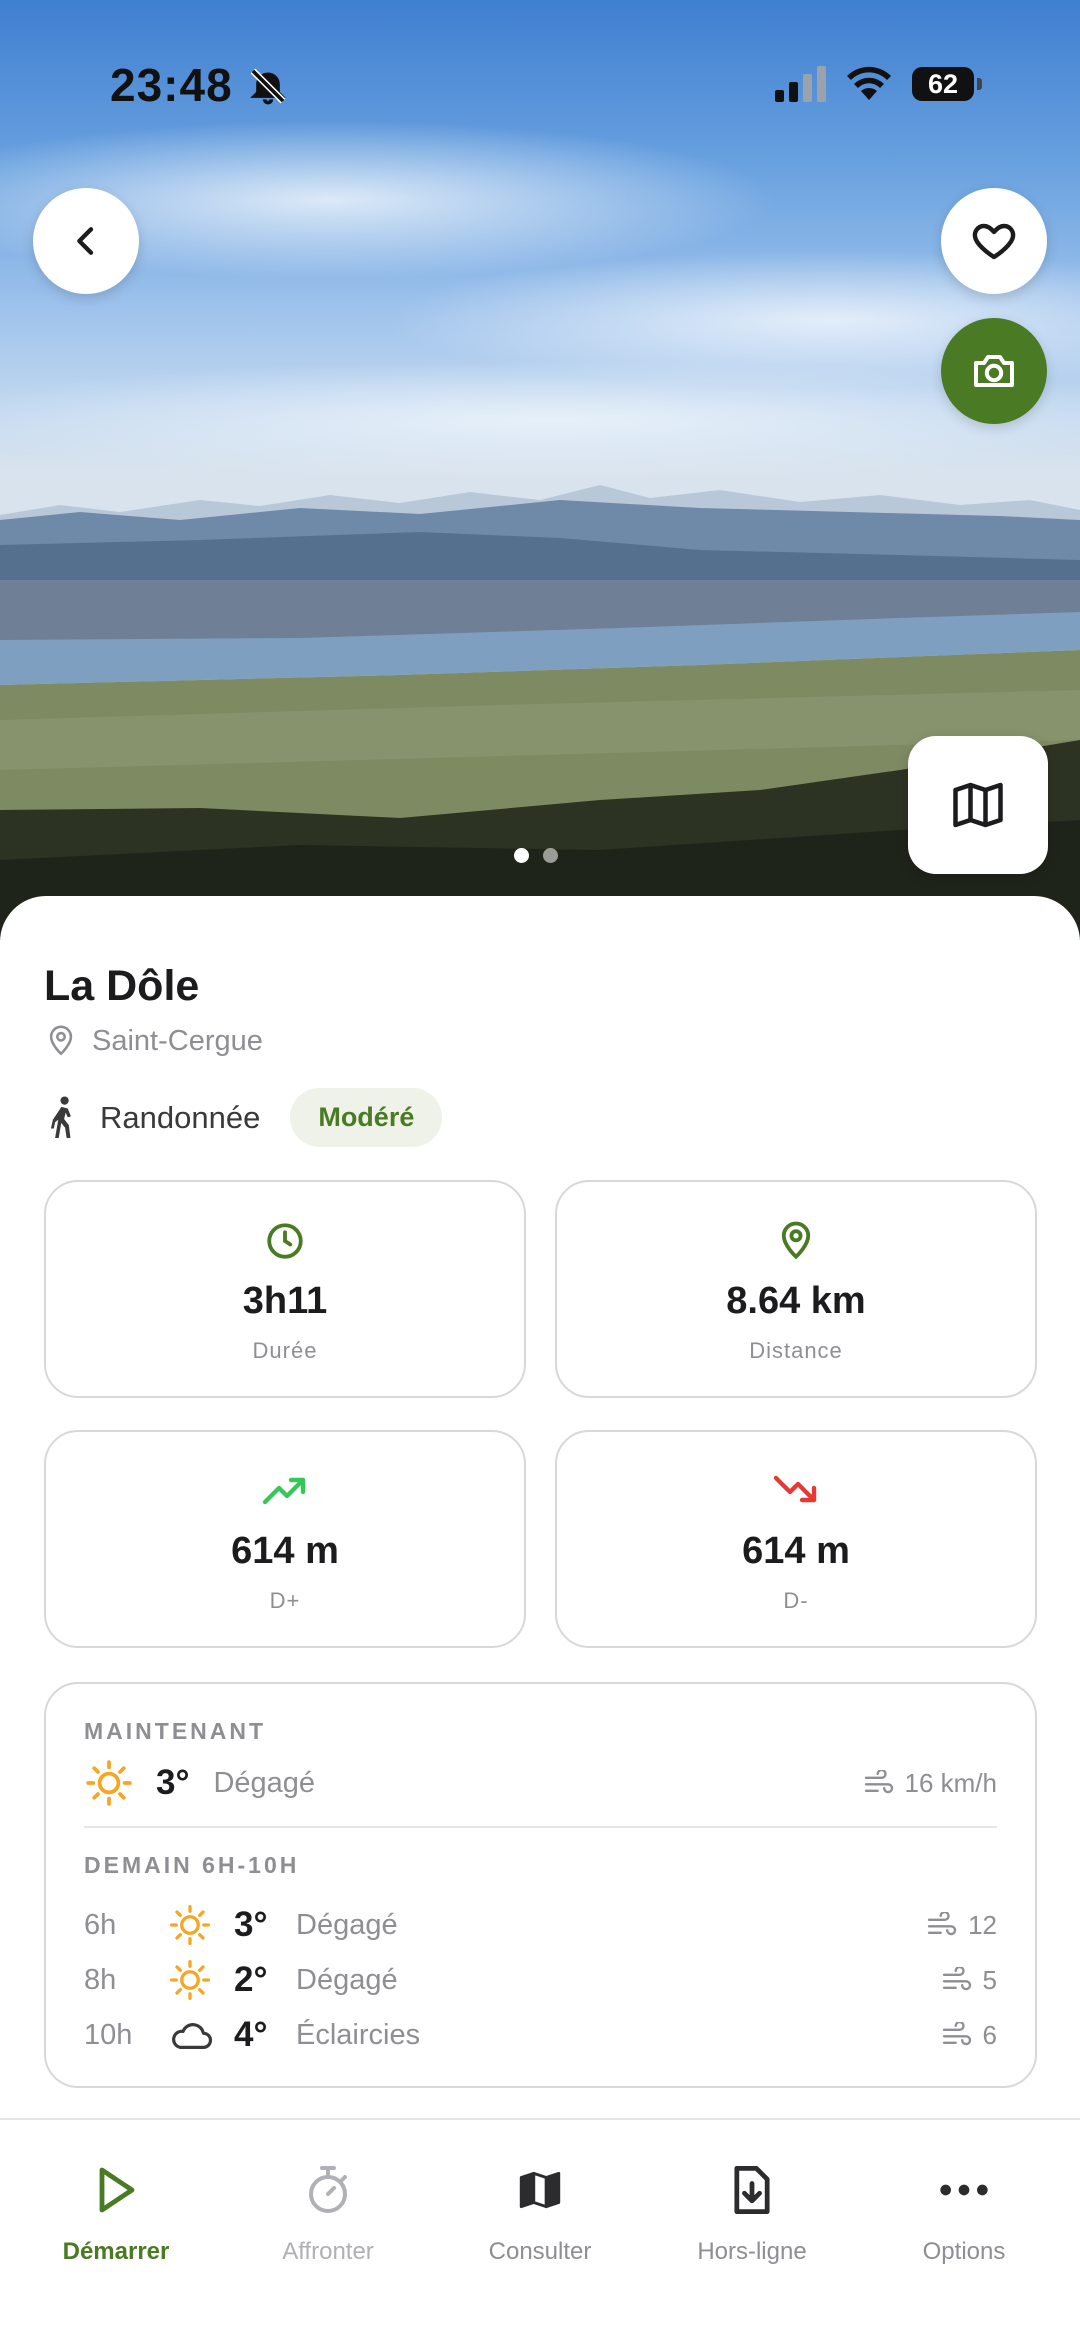  I want to click on more-icon, so click(964, 2190).